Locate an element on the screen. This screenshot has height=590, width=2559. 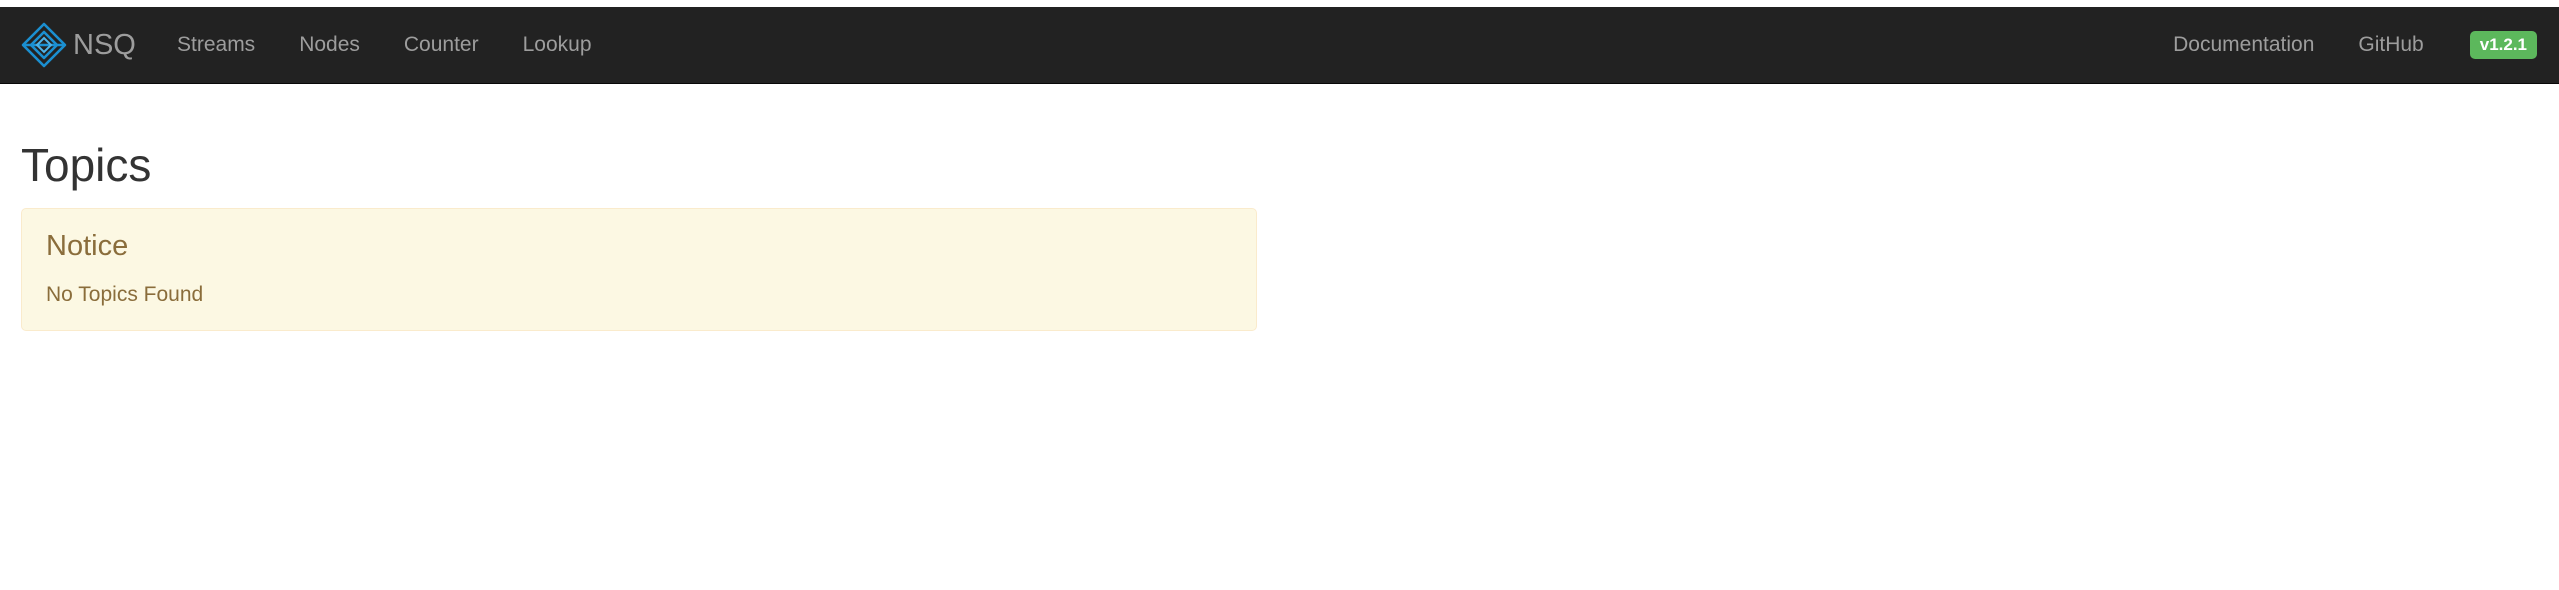
version-badge: v1.2.1 is located at coordinates (2503, 45).